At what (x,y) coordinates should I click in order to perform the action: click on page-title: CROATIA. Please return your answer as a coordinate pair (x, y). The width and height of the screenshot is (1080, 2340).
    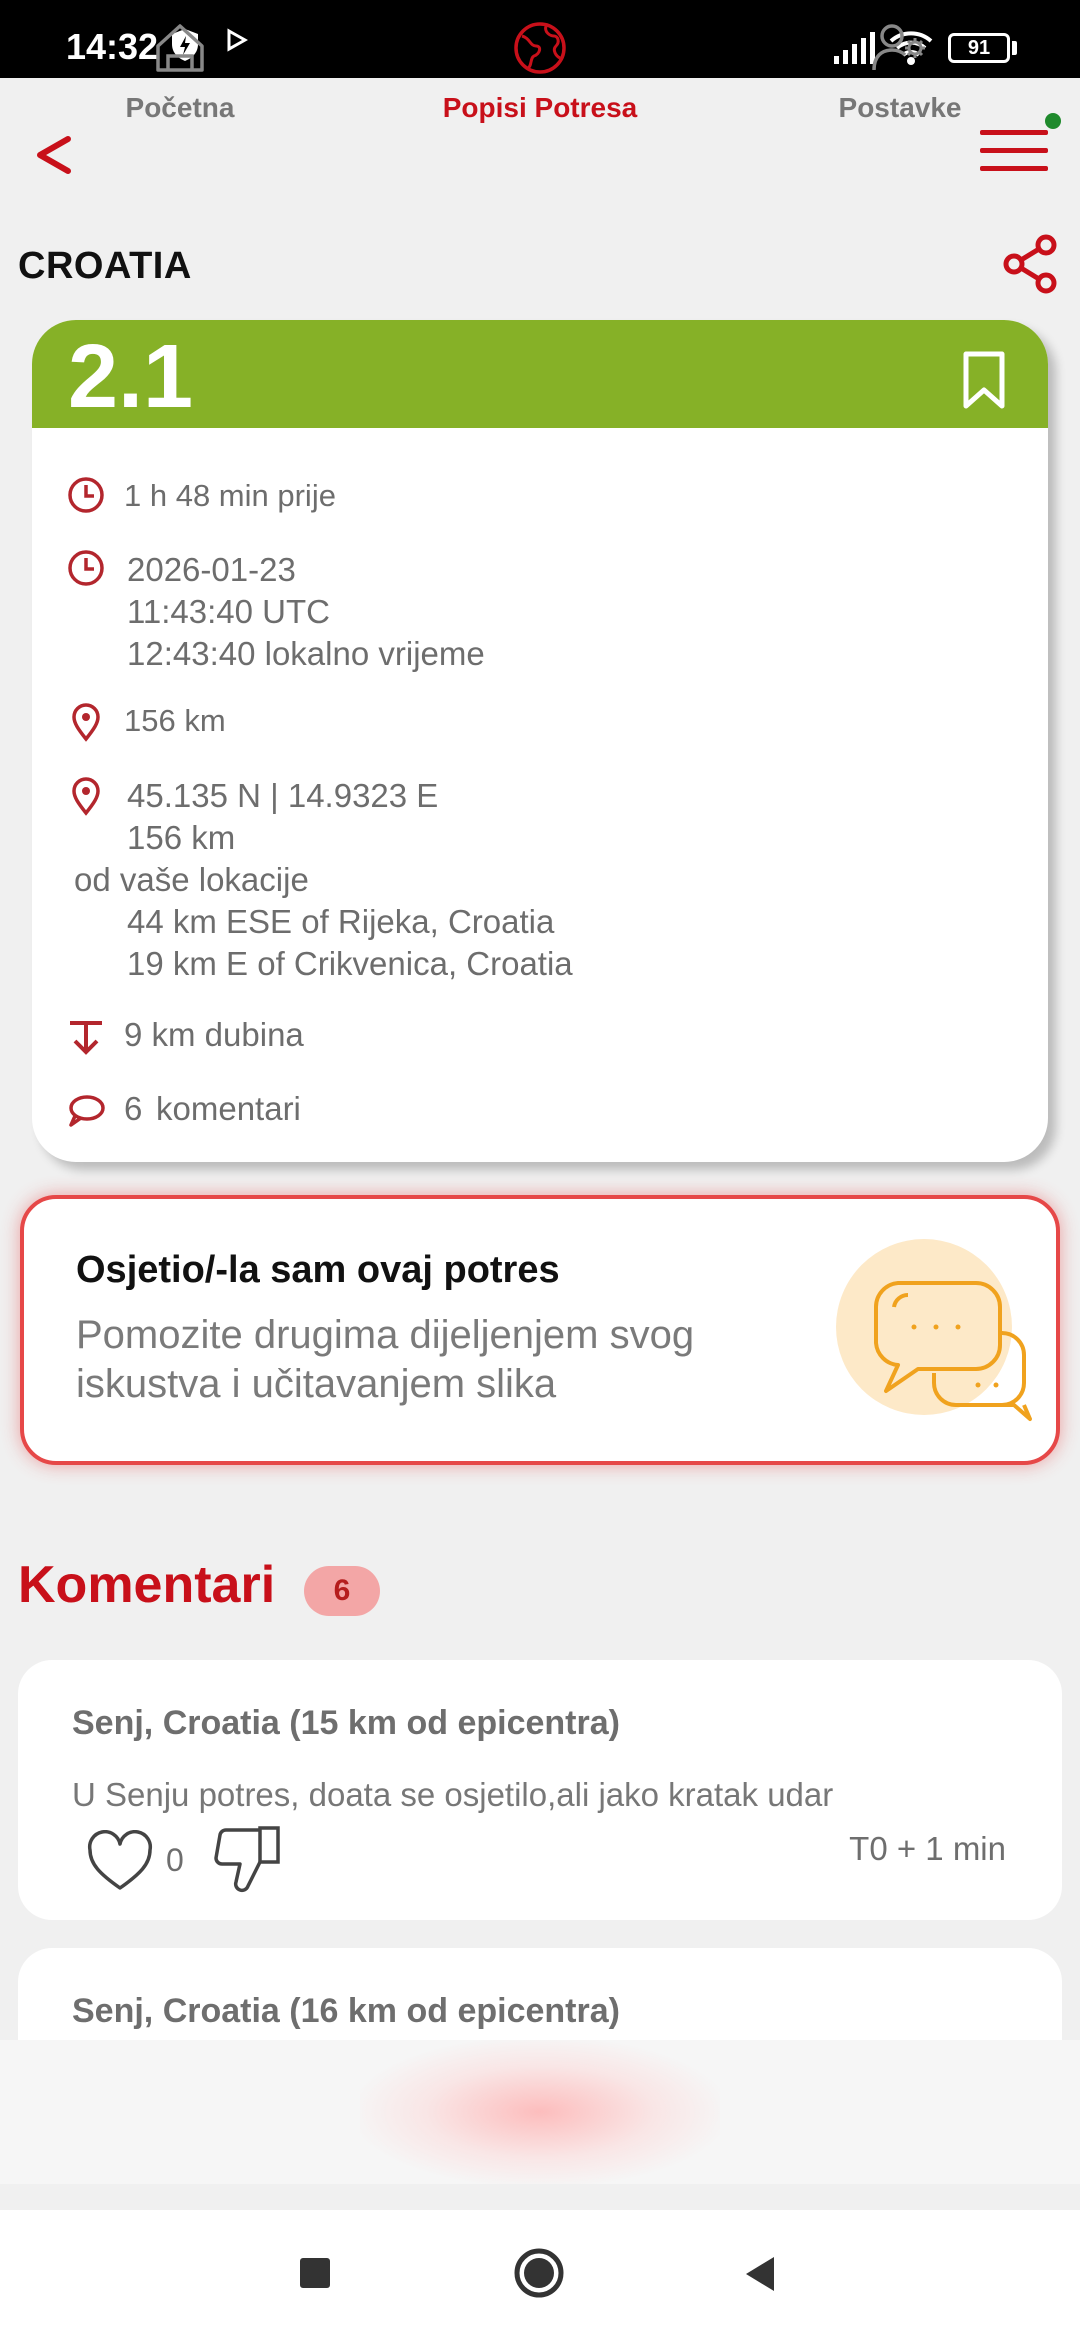
    Looking at the image, I should click on (105, 266).